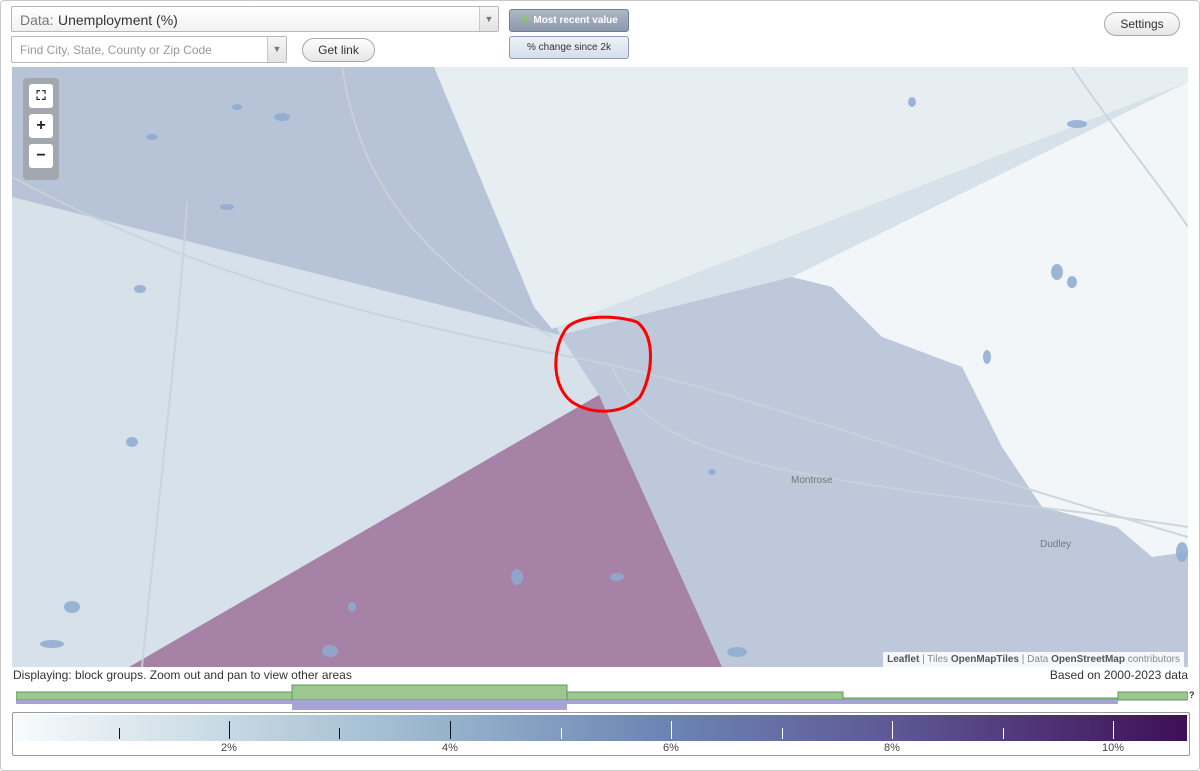  What do you see at coordinates (1118, 675) in the screenshot?
I see `data-range-note: Based on 2000-2023 data` at bounding box center [1118, 675].